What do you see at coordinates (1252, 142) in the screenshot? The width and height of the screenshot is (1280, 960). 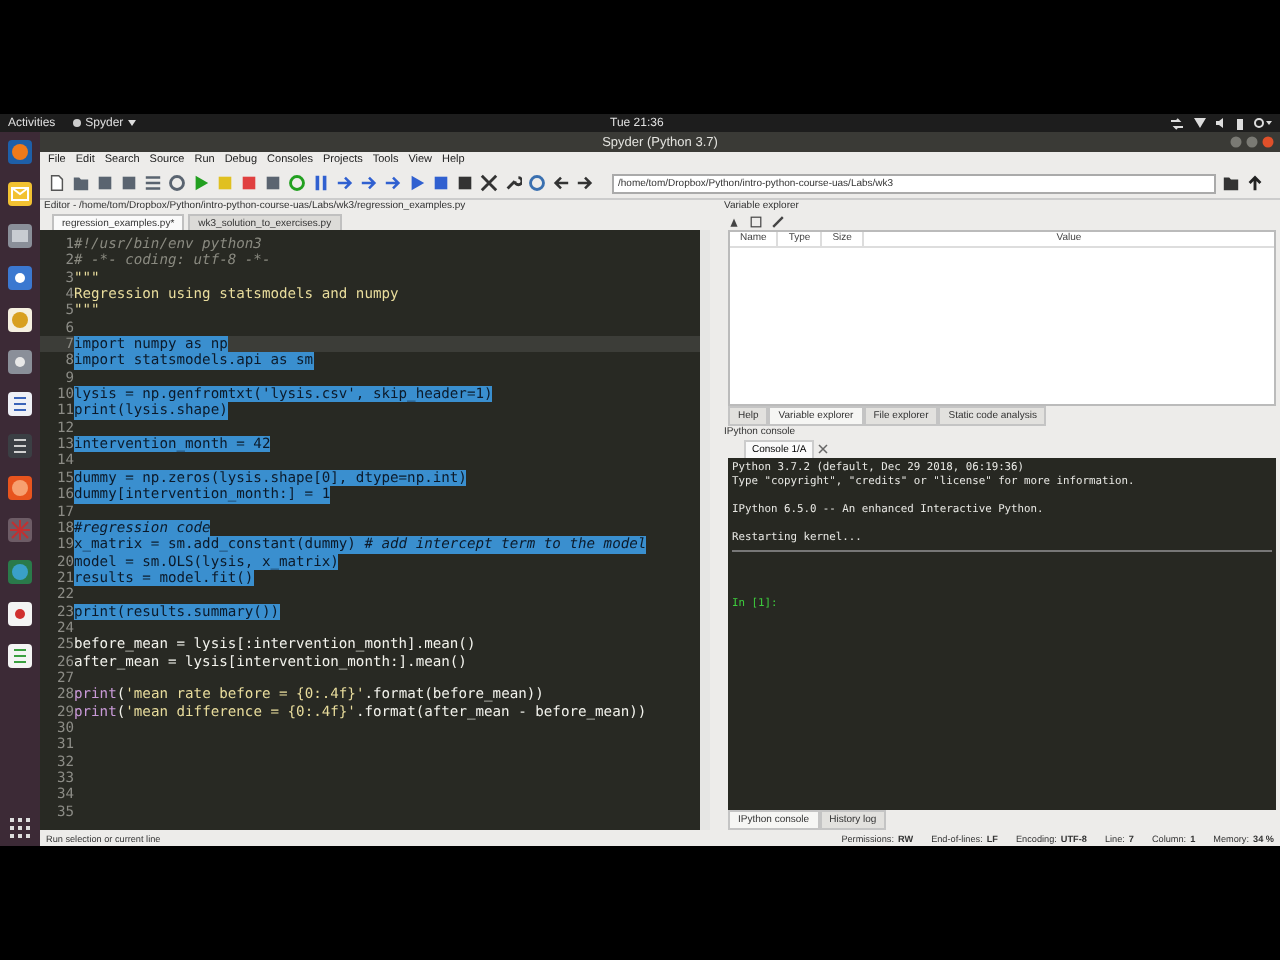 I see `maximize-button` at bounding box center [1252, 142].